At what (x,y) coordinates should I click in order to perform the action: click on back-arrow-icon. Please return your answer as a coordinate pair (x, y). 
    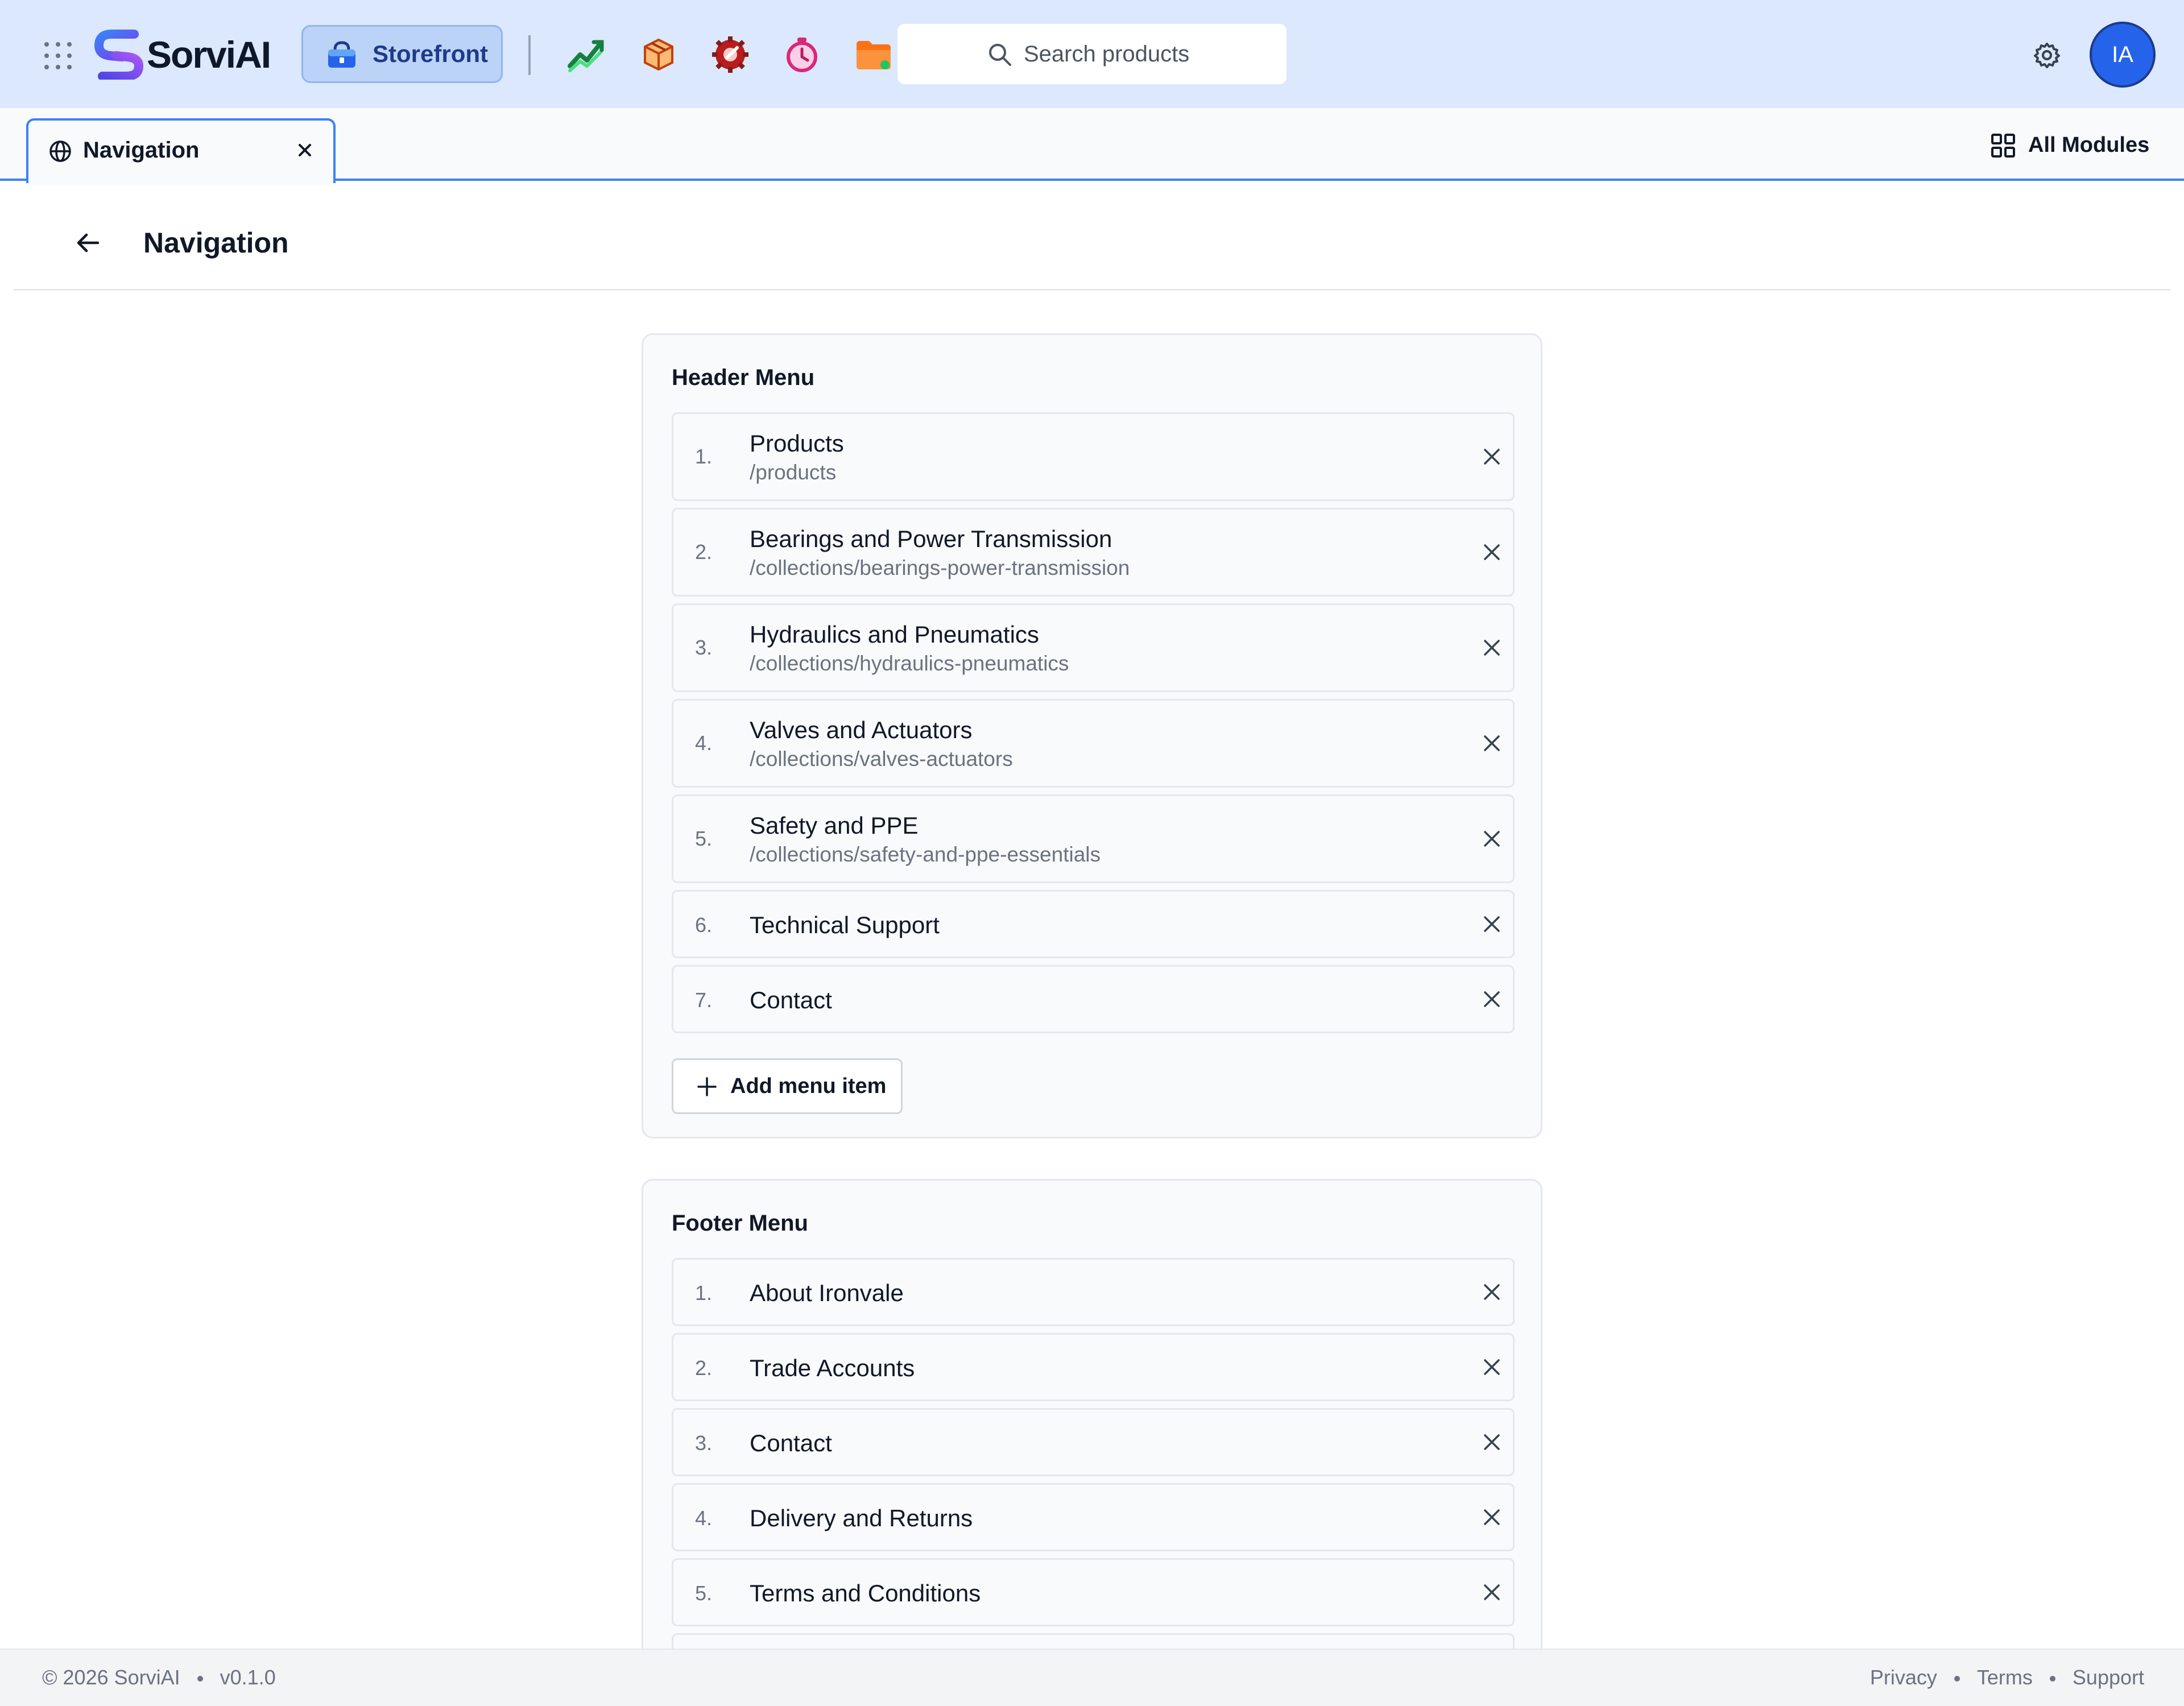
    Looking at the image, I should click on (88, 243).